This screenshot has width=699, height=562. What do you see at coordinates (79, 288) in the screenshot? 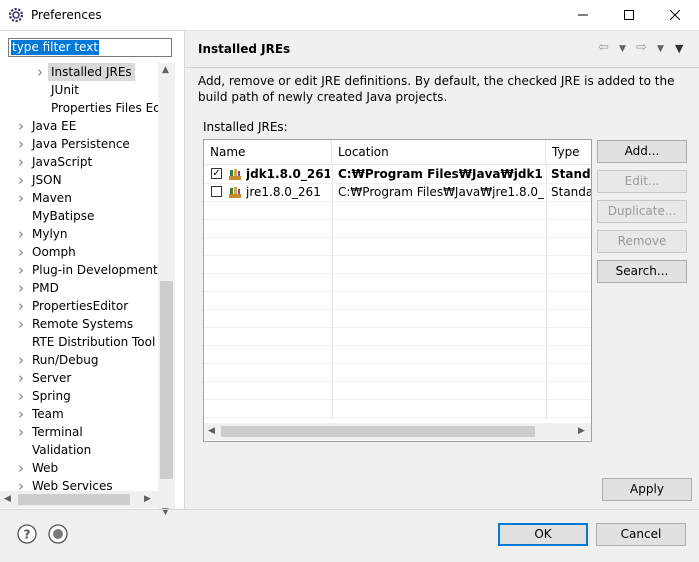
I see `tree-item: › PMD` at bounding box center [79, 288].